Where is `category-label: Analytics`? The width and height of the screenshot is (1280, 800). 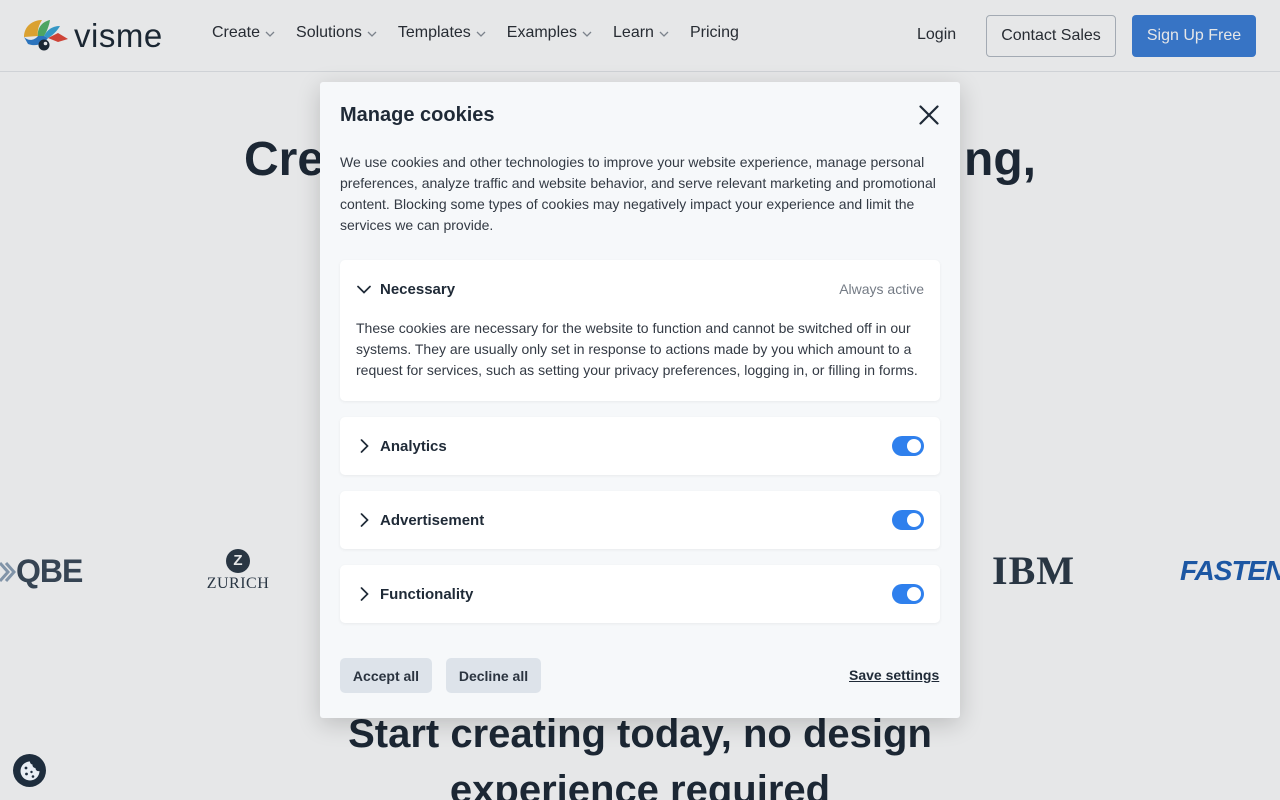 category-label: Analytics is located at coordinates (413, 446).